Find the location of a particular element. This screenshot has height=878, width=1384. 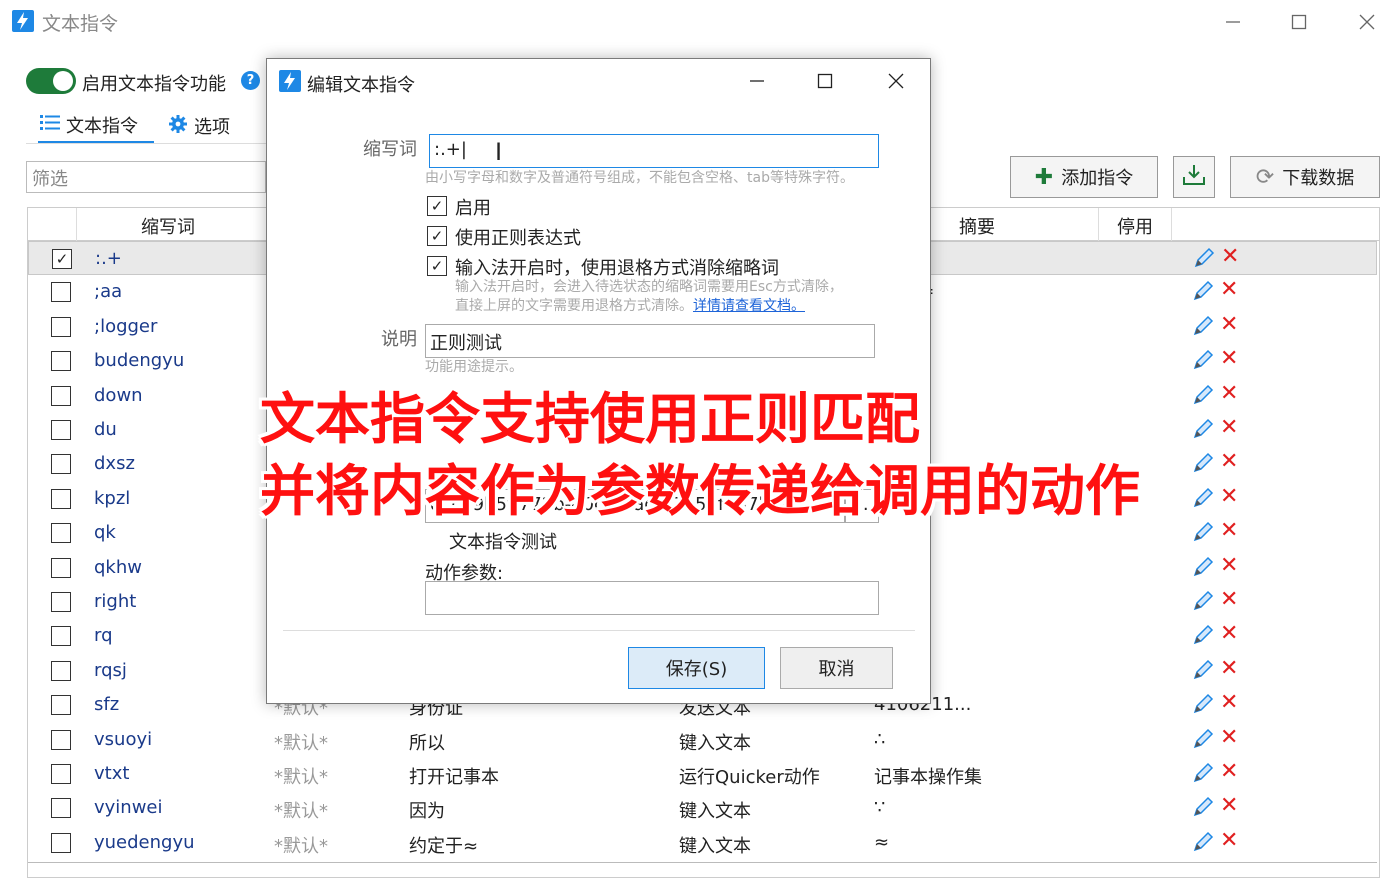

enable-checkbox: ✓ is located at coordinates (437, 206).